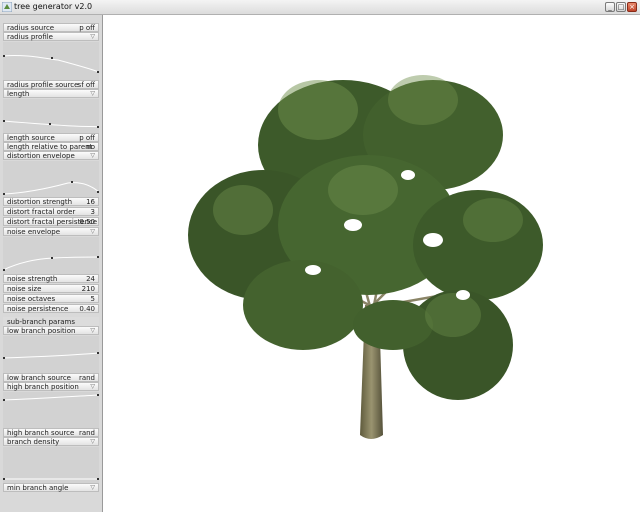 The height and width of the screenshot is (514, 640). What do you see at coordinates (43, 85) in the screenshot?
I see `radius-profile-source-label: radius profile source` at bounding box center [43, 85].